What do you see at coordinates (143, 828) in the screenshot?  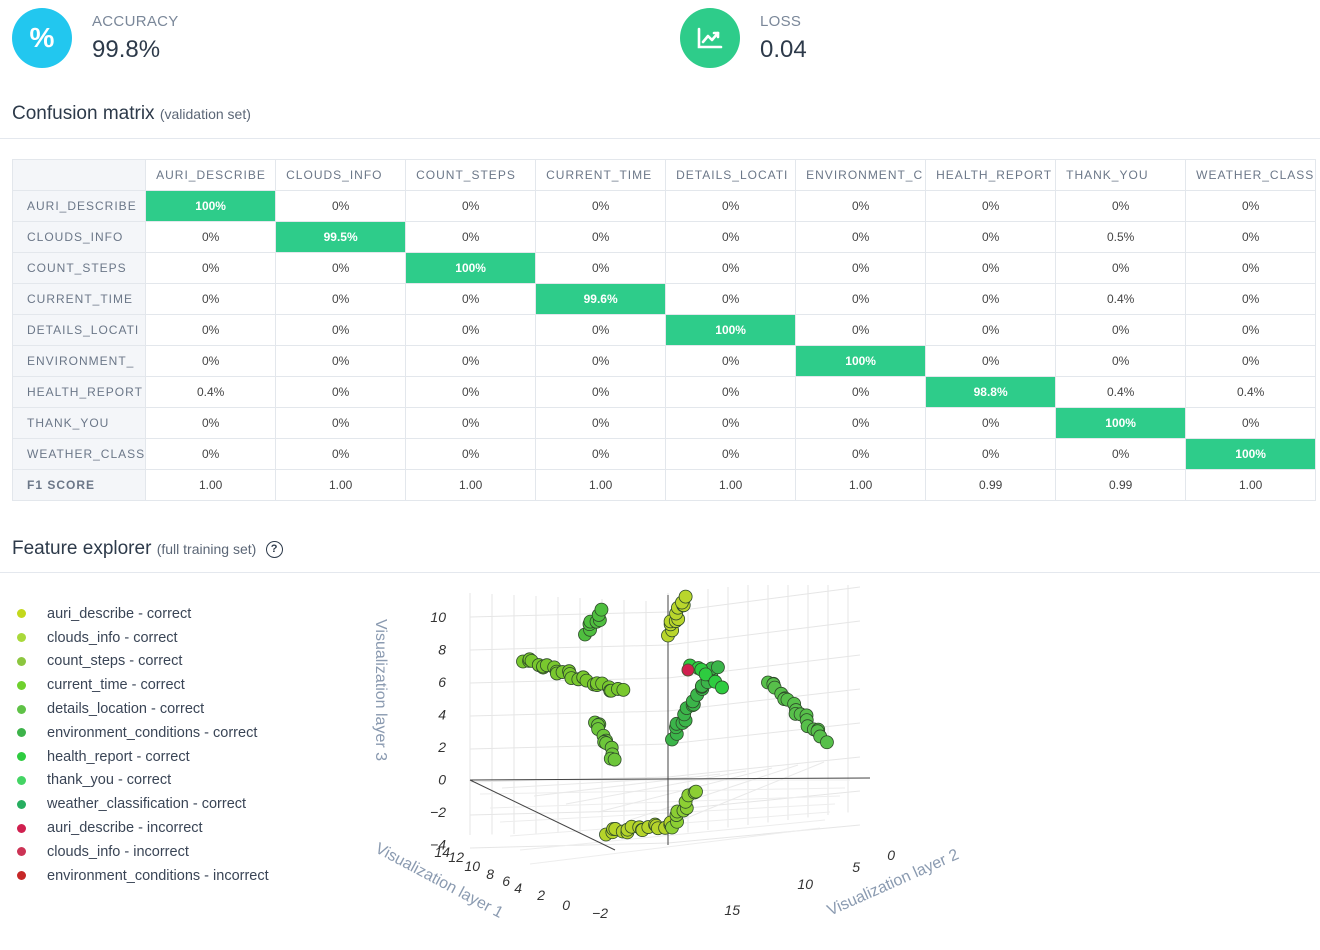 I see `legend-item: auri_describe - incorrect` at bounding box center [143, 828].